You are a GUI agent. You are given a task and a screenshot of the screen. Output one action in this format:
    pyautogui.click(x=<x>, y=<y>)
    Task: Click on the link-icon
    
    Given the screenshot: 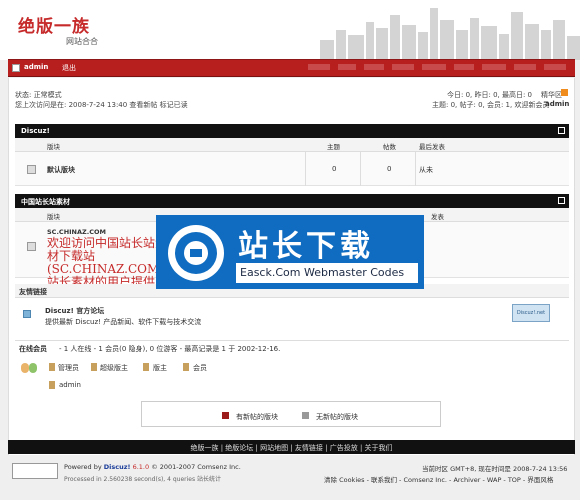 What is the action you would take?
    pyautogui.click(x=27, y=314)
    